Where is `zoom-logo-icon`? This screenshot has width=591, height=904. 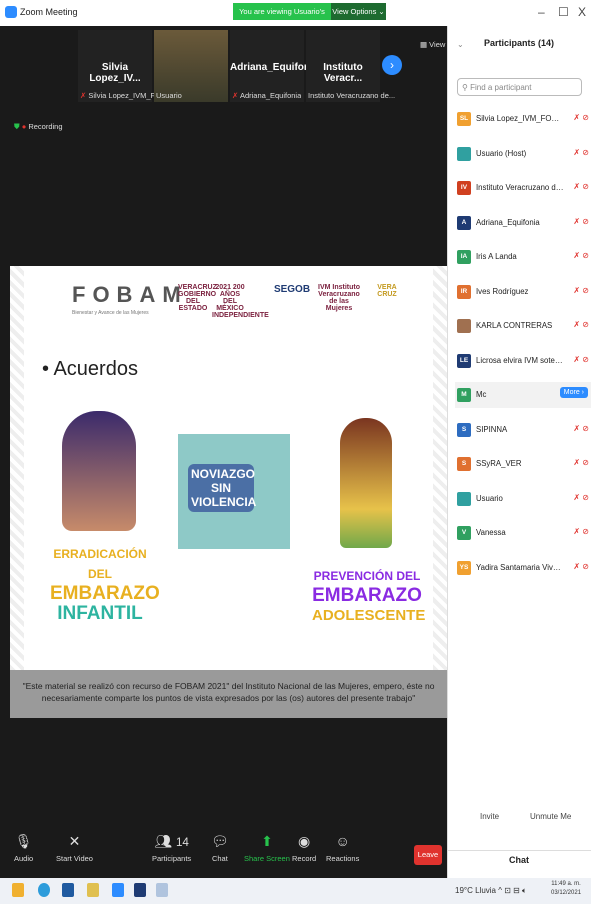
zoom-logo-icon is located at coordinates (11, 12).